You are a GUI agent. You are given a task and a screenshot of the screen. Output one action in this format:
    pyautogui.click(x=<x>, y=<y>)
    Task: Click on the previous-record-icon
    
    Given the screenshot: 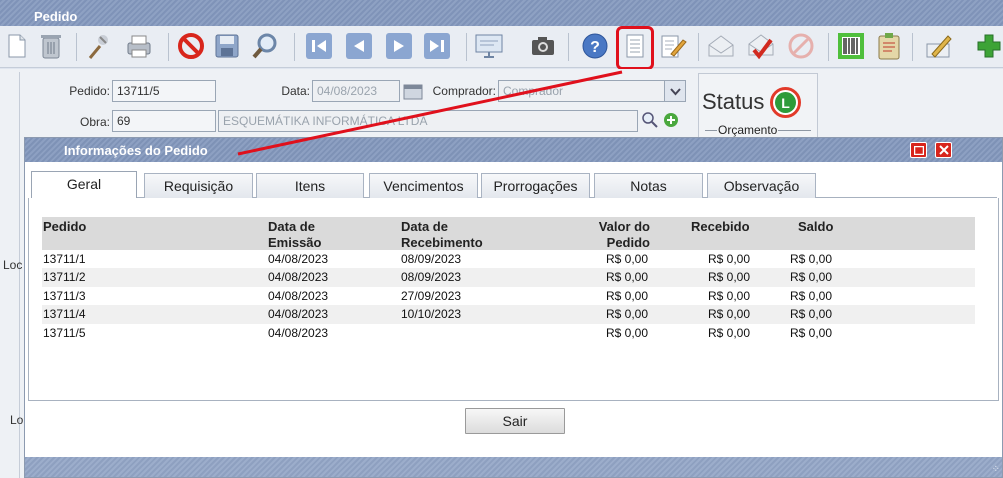 What is the action you would take?
    pyautogui.click(x=359, y=46)
    